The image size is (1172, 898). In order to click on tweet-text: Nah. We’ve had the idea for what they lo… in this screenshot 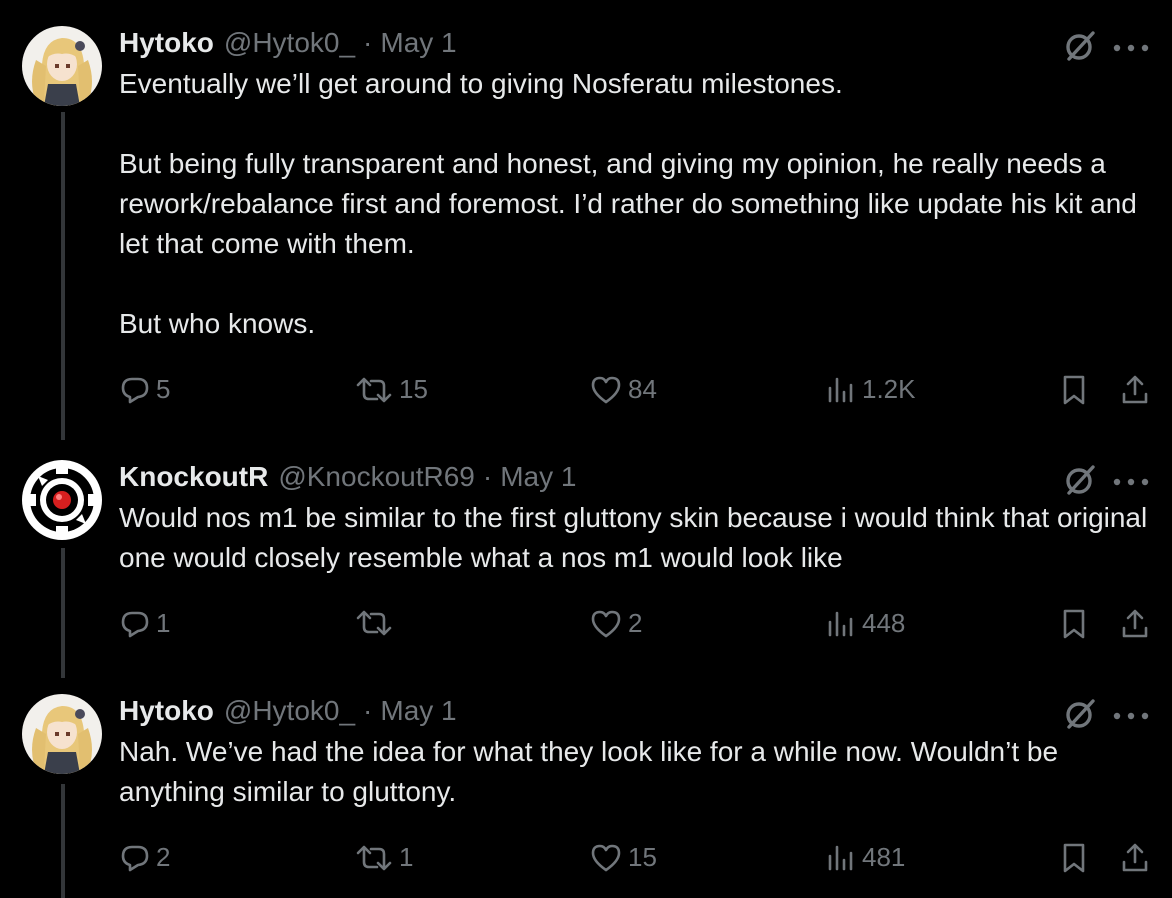, I will do `click(592, 771)`.